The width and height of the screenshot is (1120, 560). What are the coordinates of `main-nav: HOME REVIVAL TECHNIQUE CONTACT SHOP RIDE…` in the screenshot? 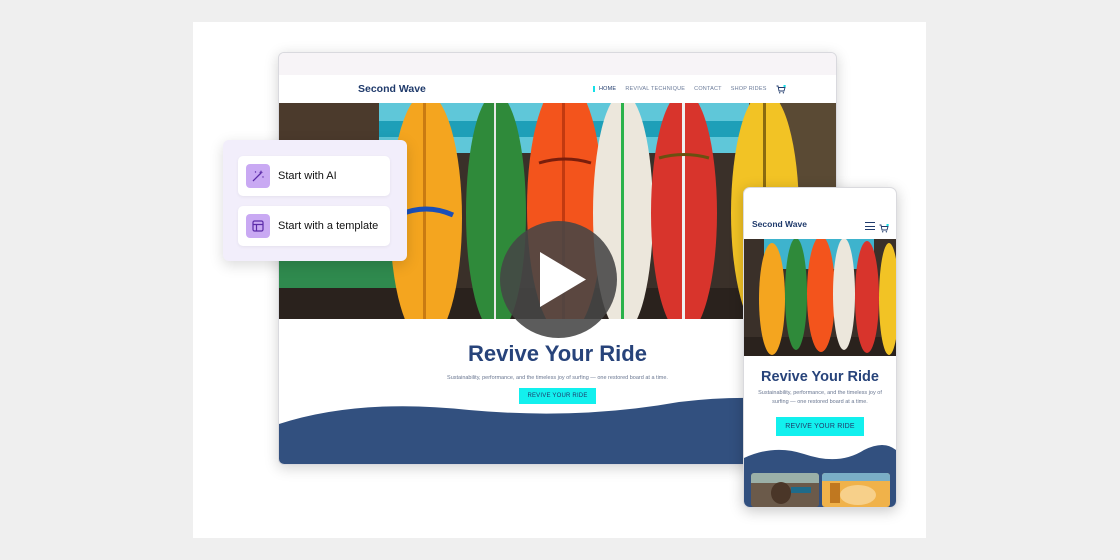 It's located at (689, 89).